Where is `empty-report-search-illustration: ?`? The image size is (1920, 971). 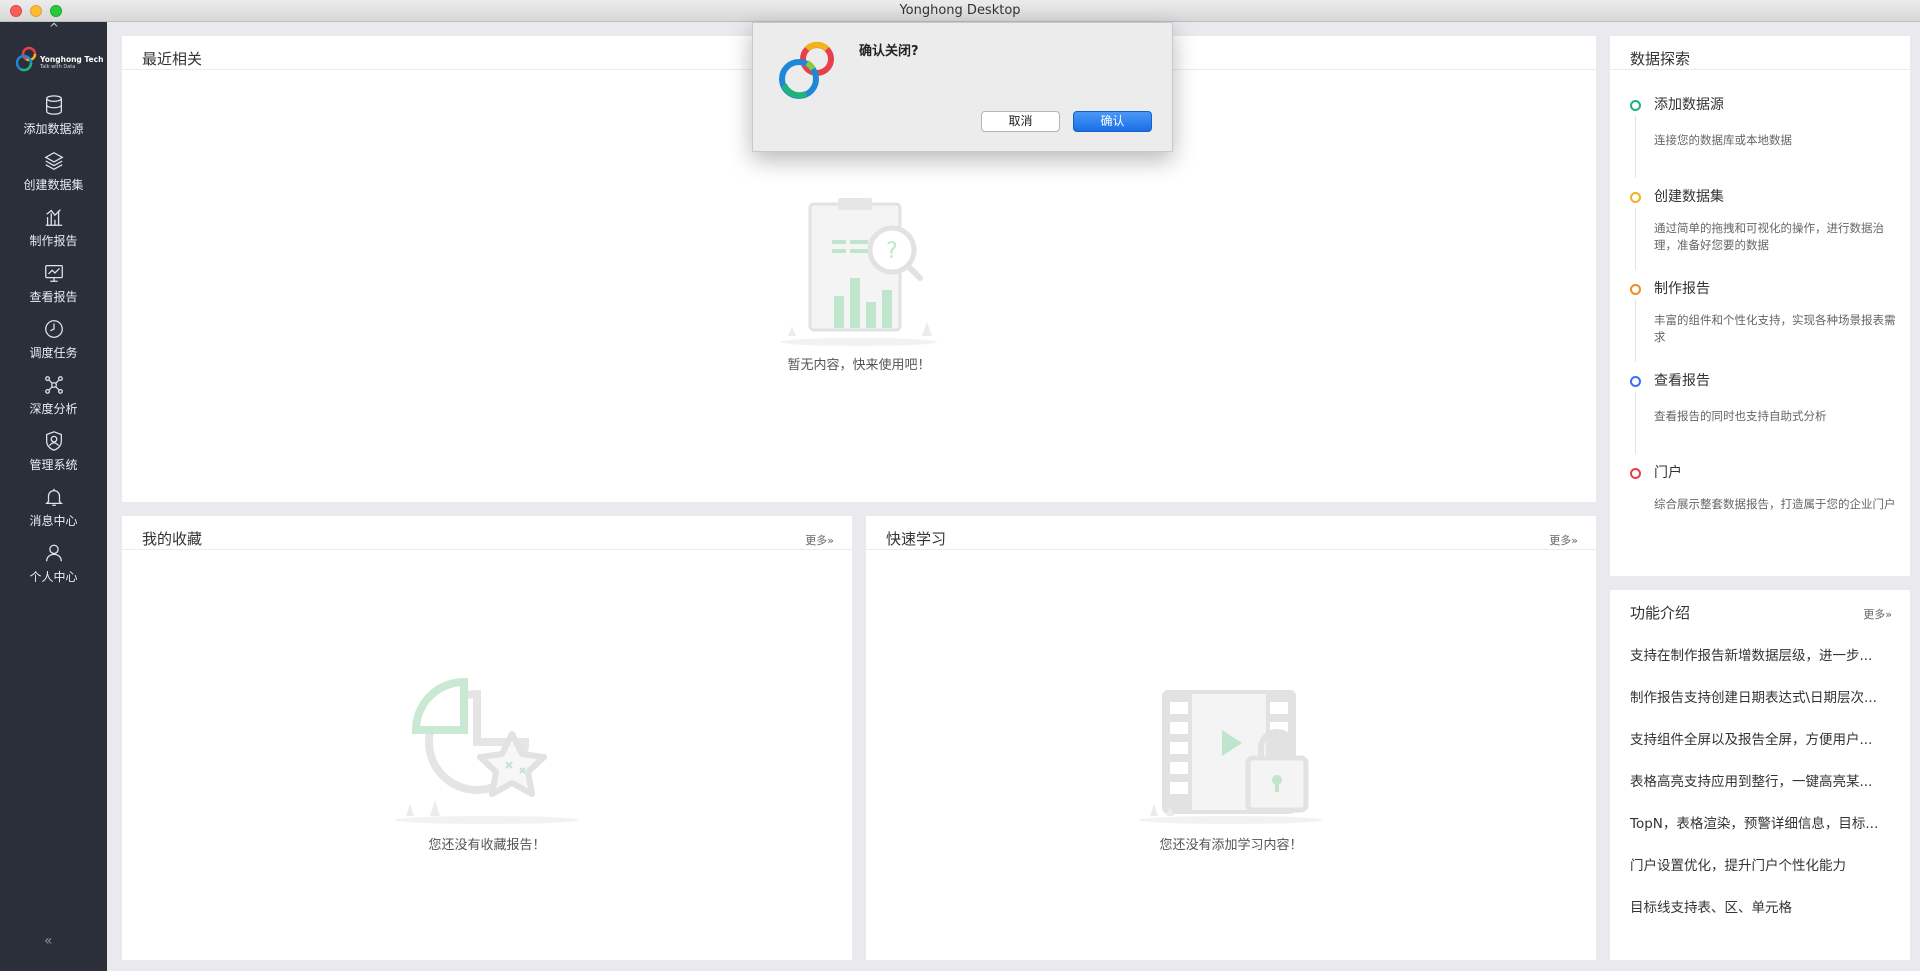 empty-report-search-illustration: ? is located at coordinates (859, 272).